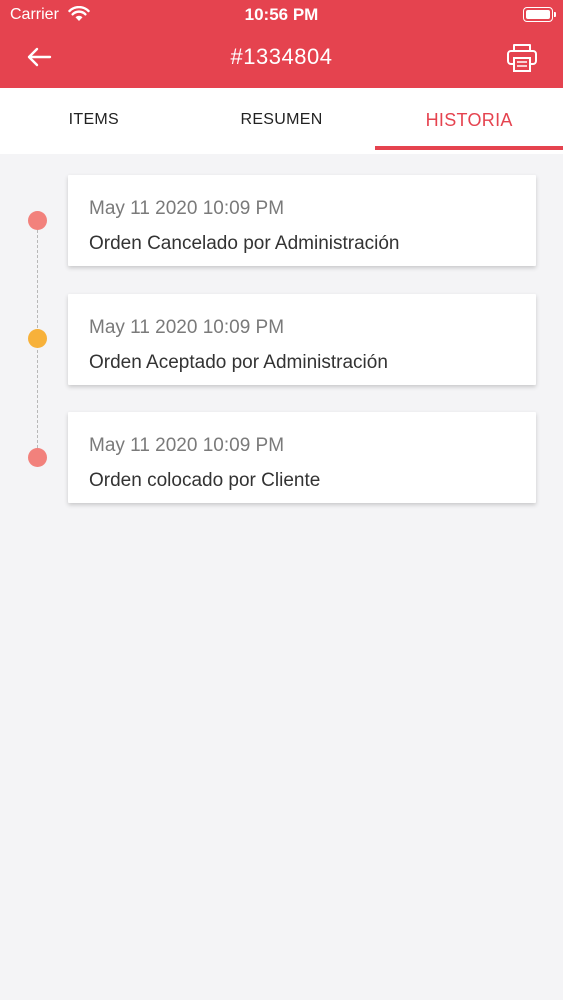 This screenshot has height=1000, width=563. Describe the element at coordinates (37, 338) in the screenshot. I see `timeline-dot-accepted` at that location.